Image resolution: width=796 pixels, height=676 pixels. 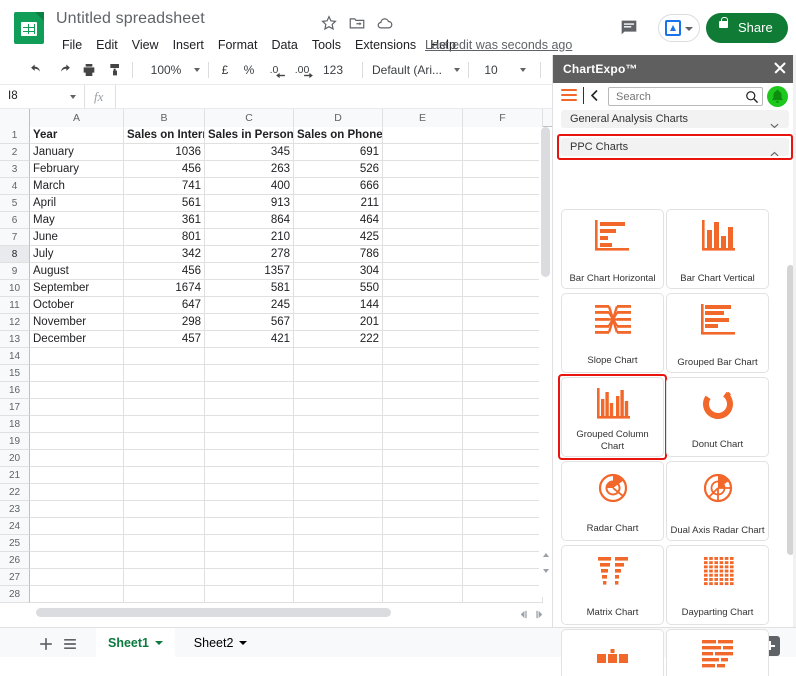 What do you see at coordinates (15, 322) in the screenshot?
I see `row-header-12: 12` at bounding box center [15, 322].